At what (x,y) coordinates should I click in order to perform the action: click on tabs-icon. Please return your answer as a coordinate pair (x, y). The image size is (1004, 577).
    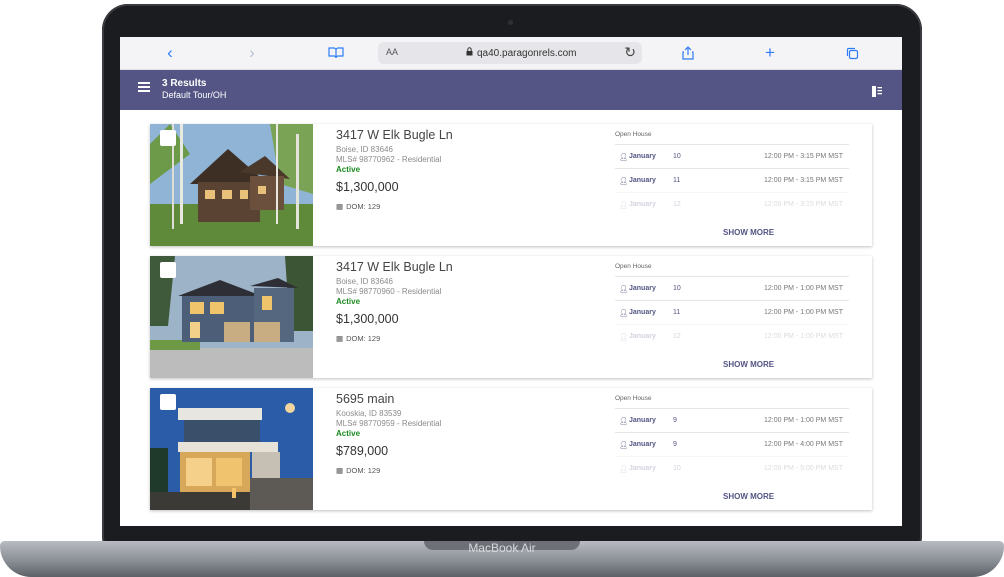
    Looking at the image, I should click on (852, 53).